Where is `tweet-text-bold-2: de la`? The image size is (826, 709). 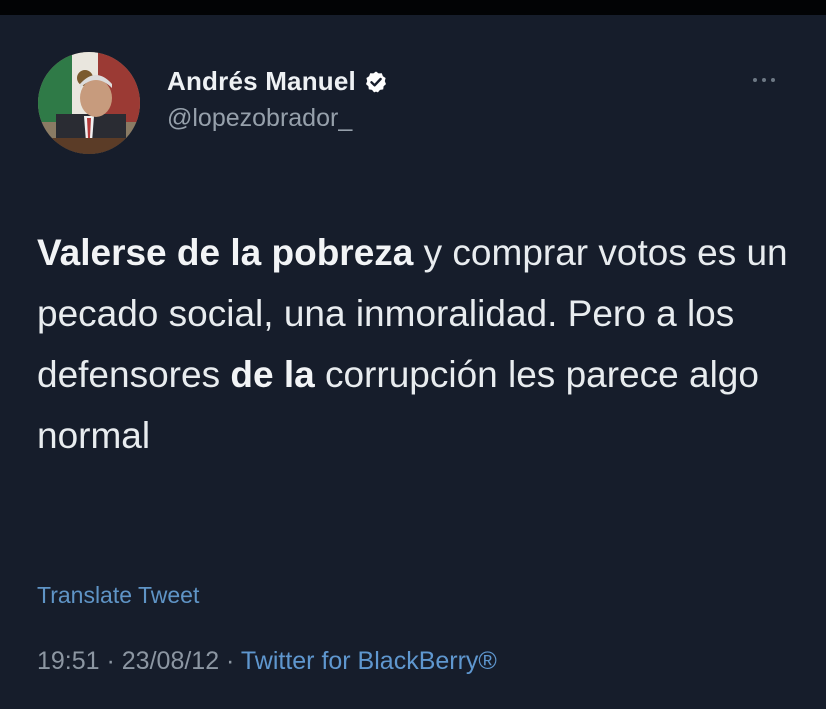
tweet-text-bold-2: de la is located at coordinates (272, 374).